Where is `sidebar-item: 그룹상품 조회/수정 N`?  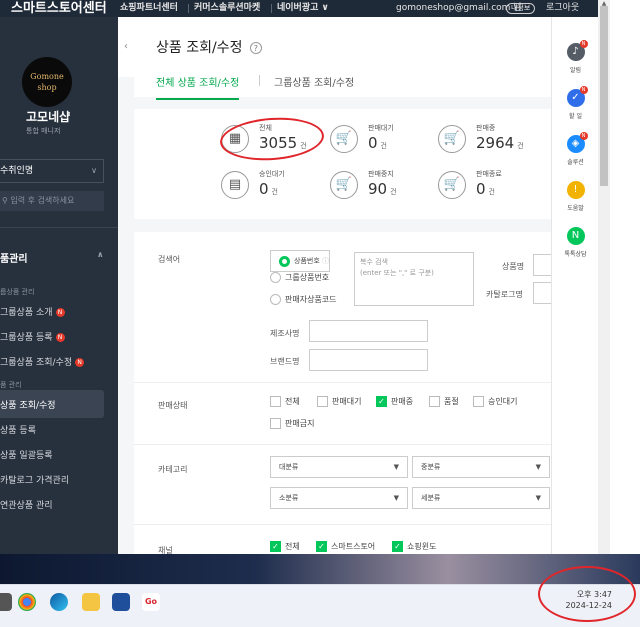
sidebar-item: 그룹상품 조회/수정 N is located at coordinates (42, 361).